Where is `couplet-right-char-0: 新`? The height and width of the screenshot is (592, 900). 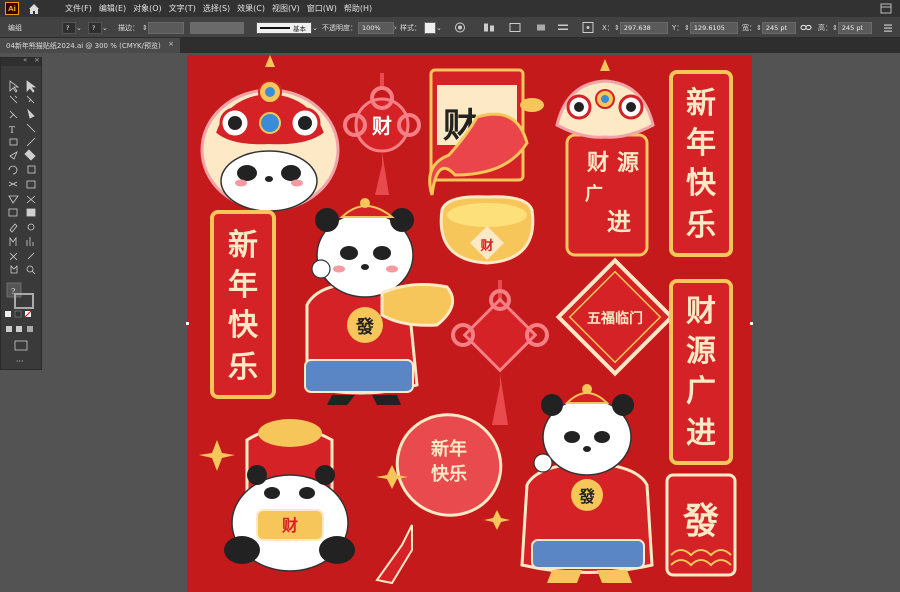
couplet-right-char-0: 新 is located at coordinates (701, 103).